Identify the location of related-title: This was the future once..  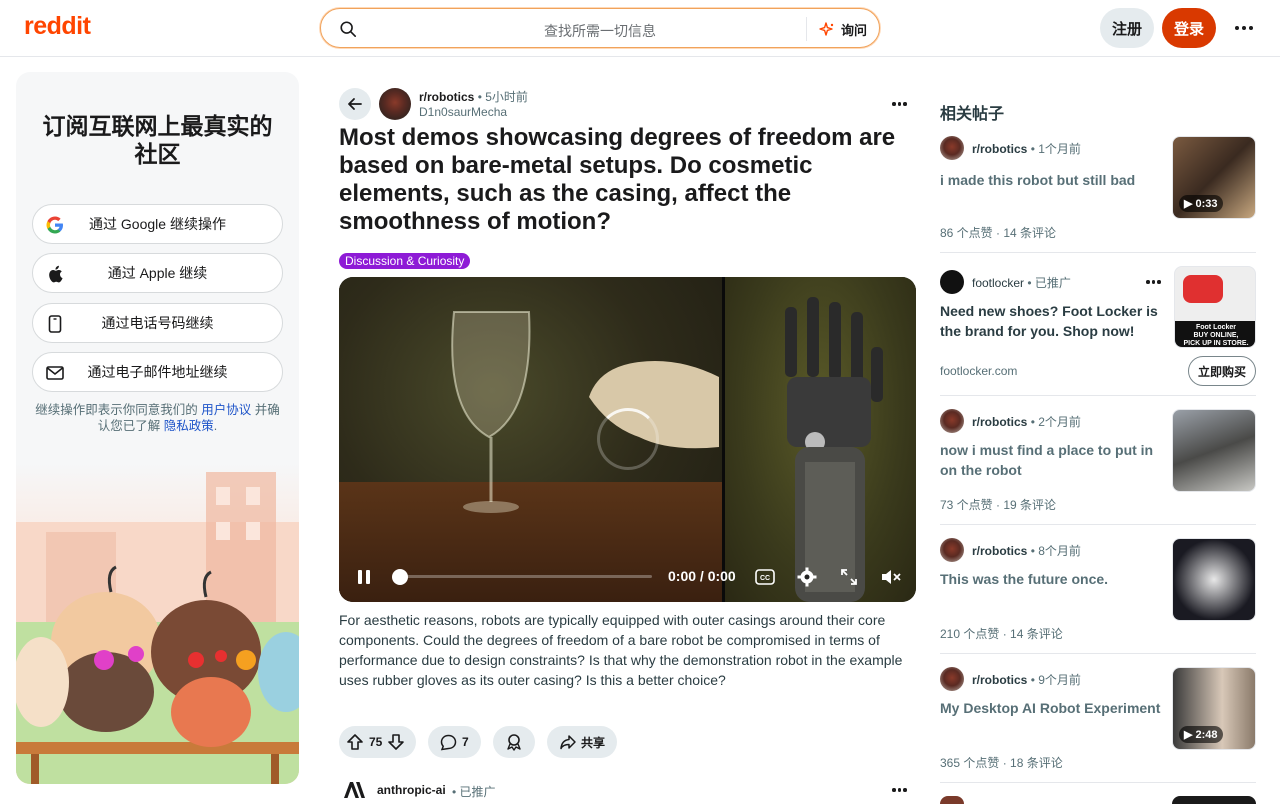
(1052, 579).